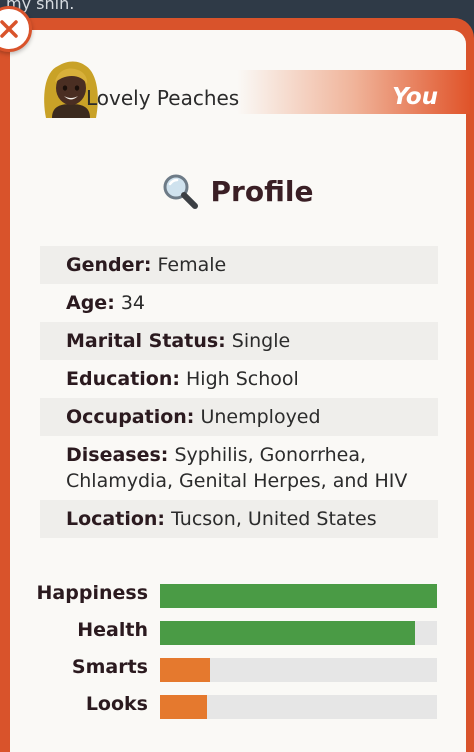 This screenshot has width=474, height=752. Describe the element at coordinates (109, 265) in the screenshot. I see `info-label: Gender:` at that location.